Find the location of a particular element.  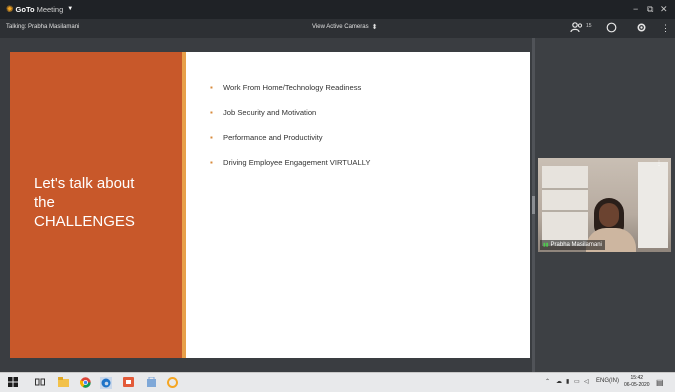

updown-chevron-icon: ⬍ is located at coordinates (374, 27).